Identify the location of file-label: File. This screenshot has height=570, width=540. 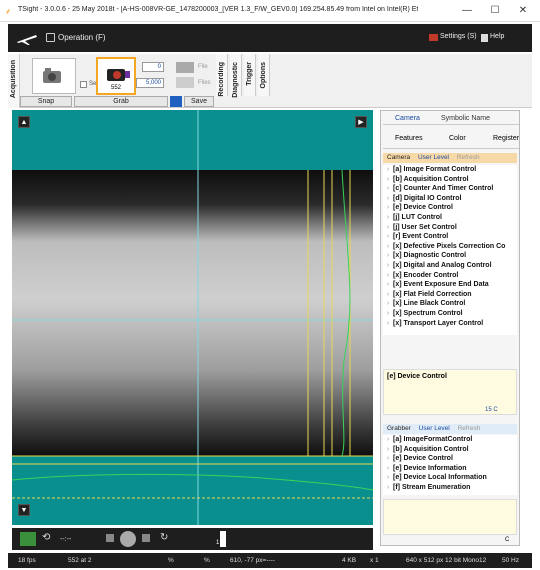
(203, 67).